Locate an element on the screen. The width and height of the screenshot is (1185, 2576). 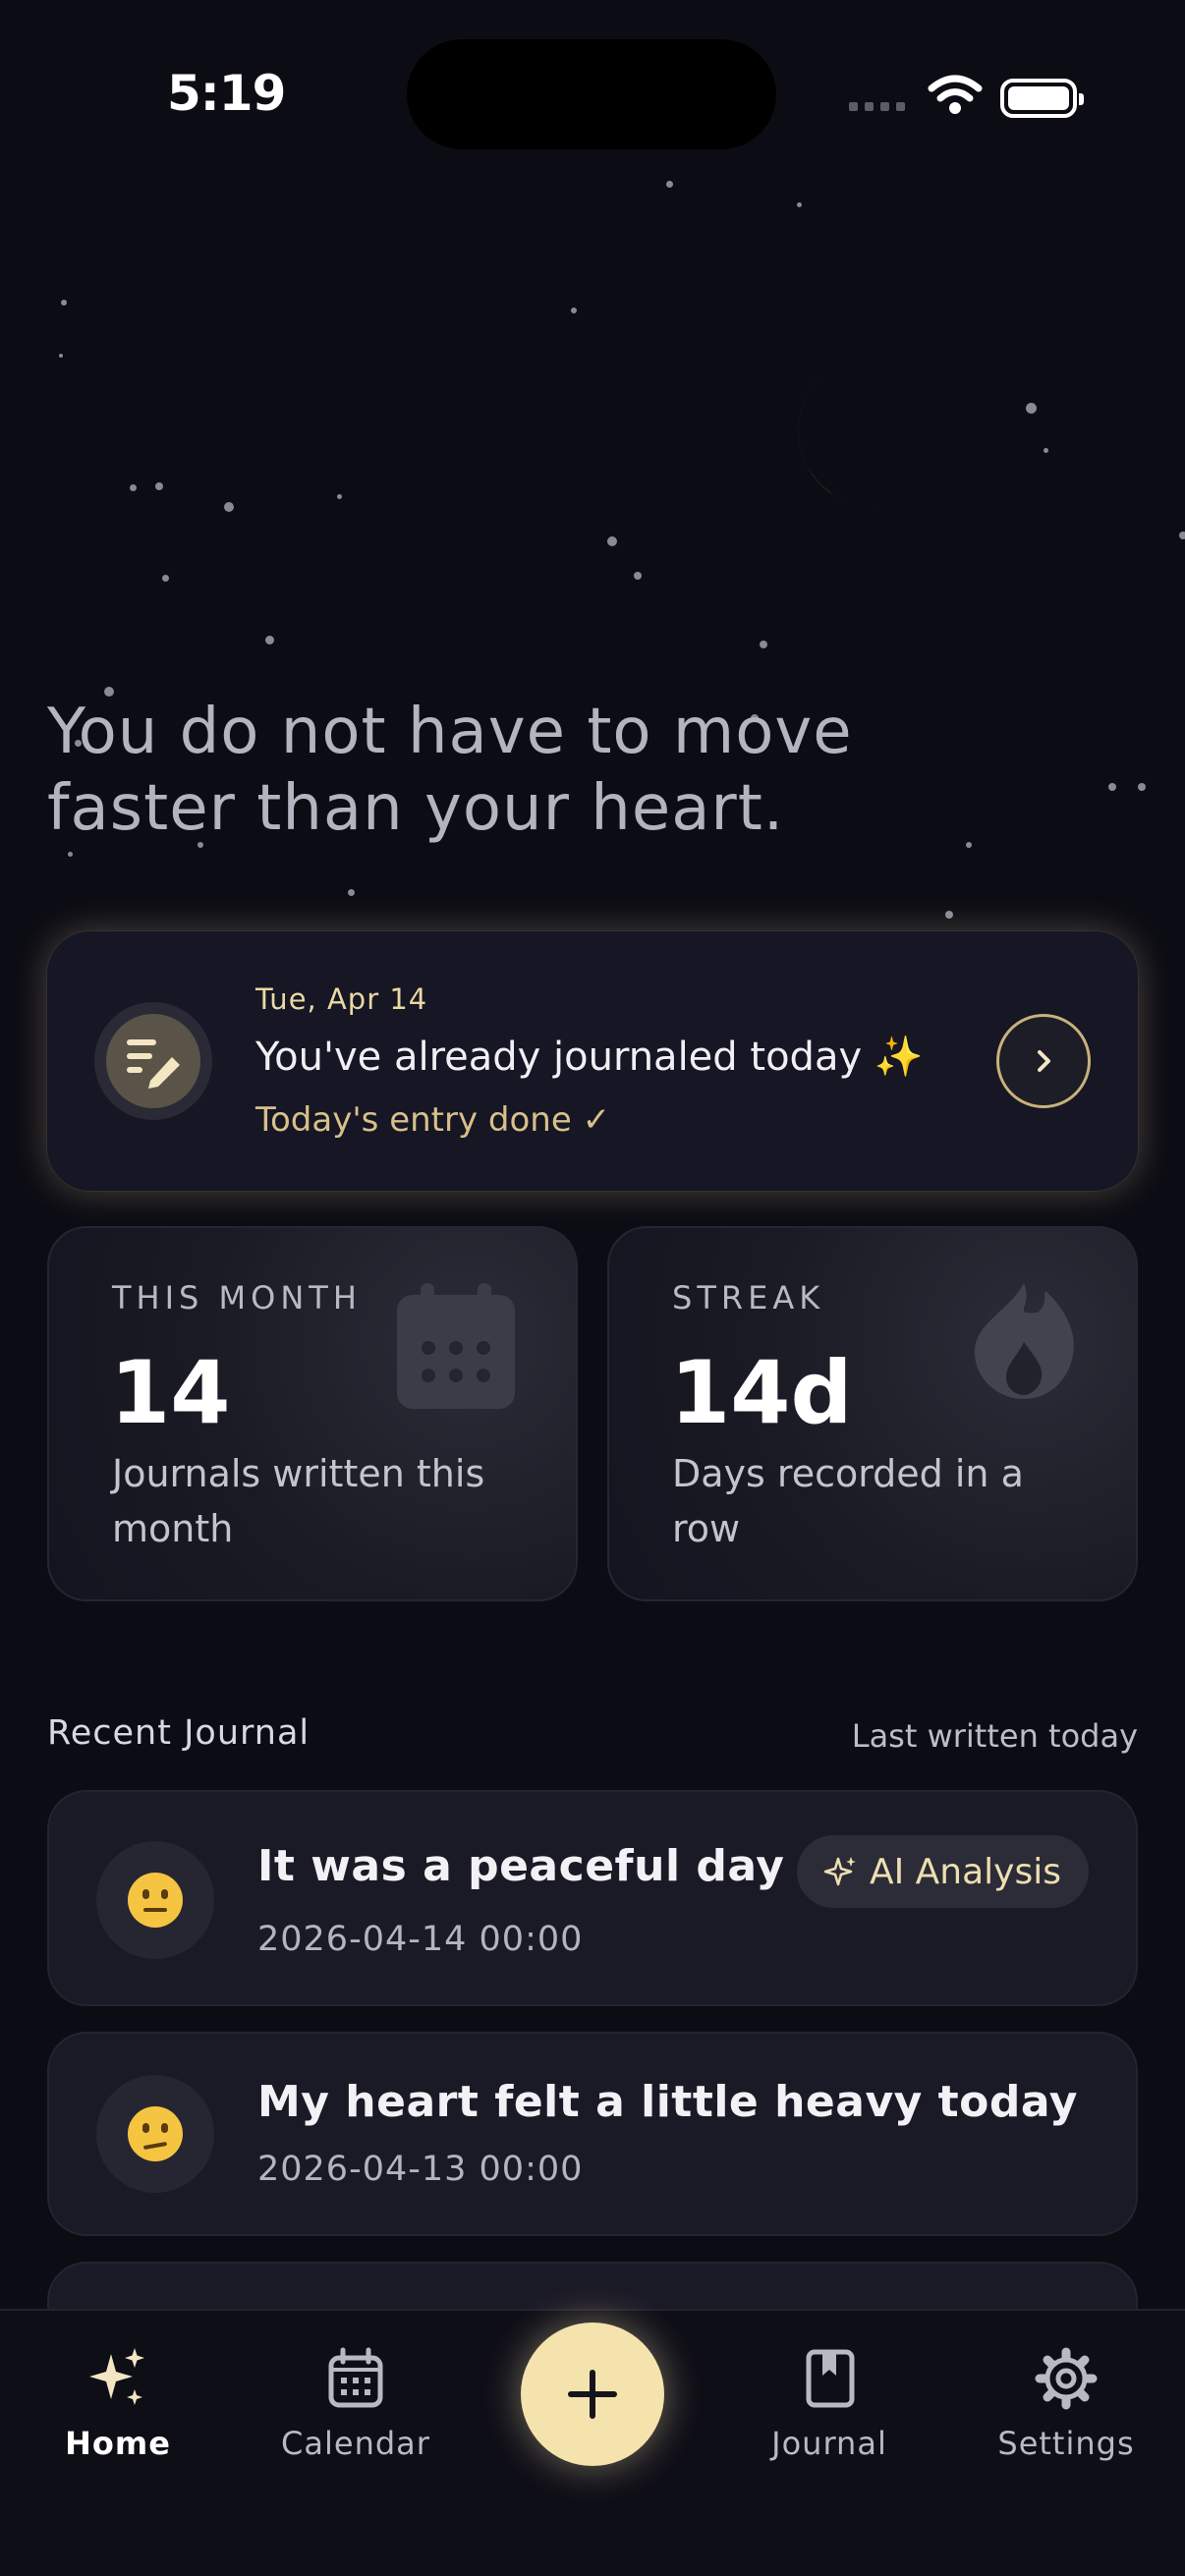
chevron-right-icon is located at coordinates (1044, 1061).